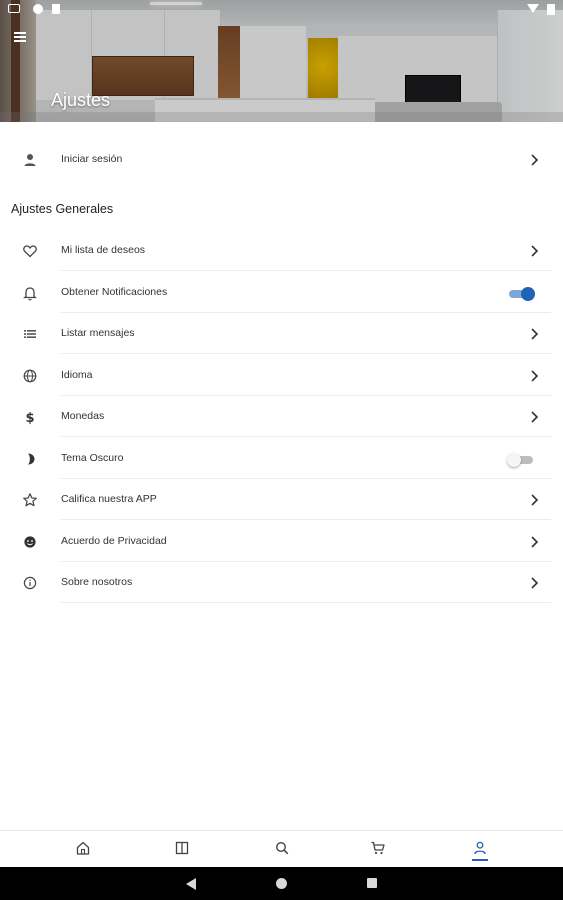  I want to click on sim-icon, so click(56, 9).